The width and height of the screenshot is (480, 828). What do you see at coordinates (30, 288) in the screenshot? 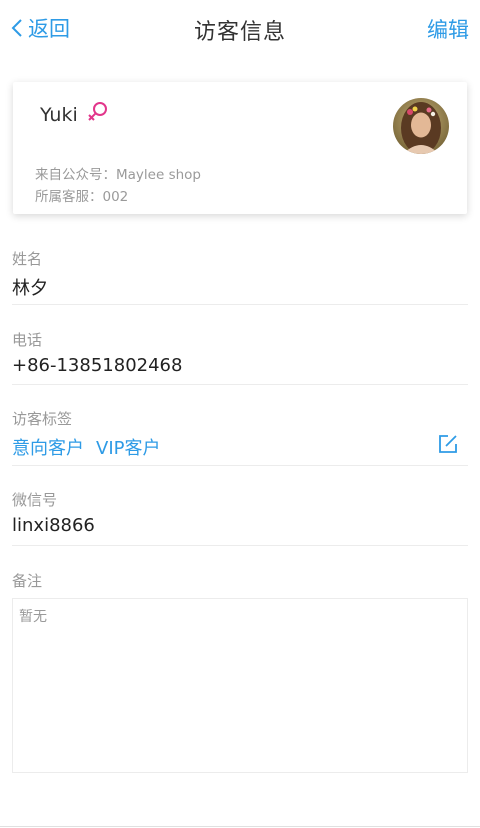
I see `name-value: 林夕` at bounding box center [30, 288].